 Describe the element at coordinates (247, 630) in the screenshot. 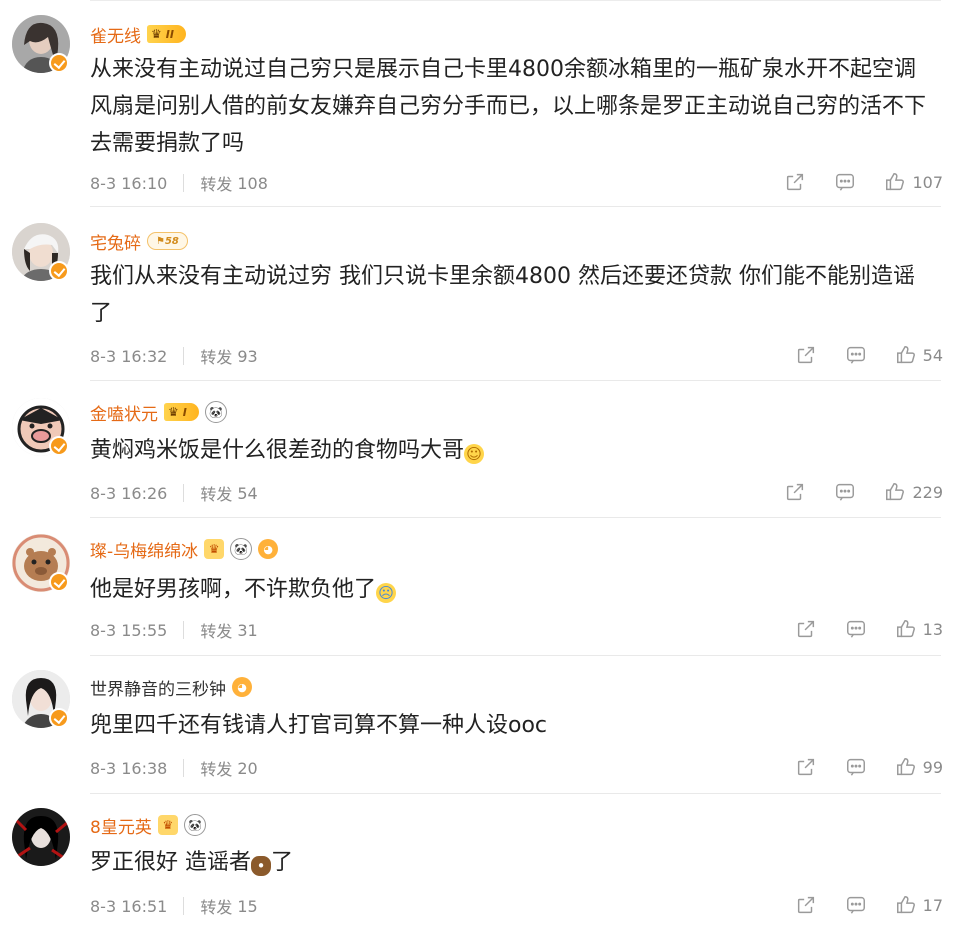

I see `repost-count: 31` at that location.